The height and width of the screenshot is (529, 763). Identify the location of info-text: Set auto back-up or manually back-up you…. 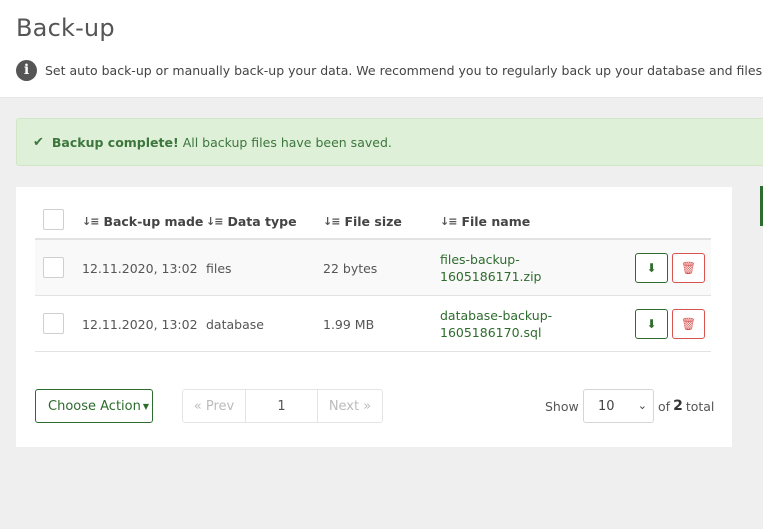
(404, 70).